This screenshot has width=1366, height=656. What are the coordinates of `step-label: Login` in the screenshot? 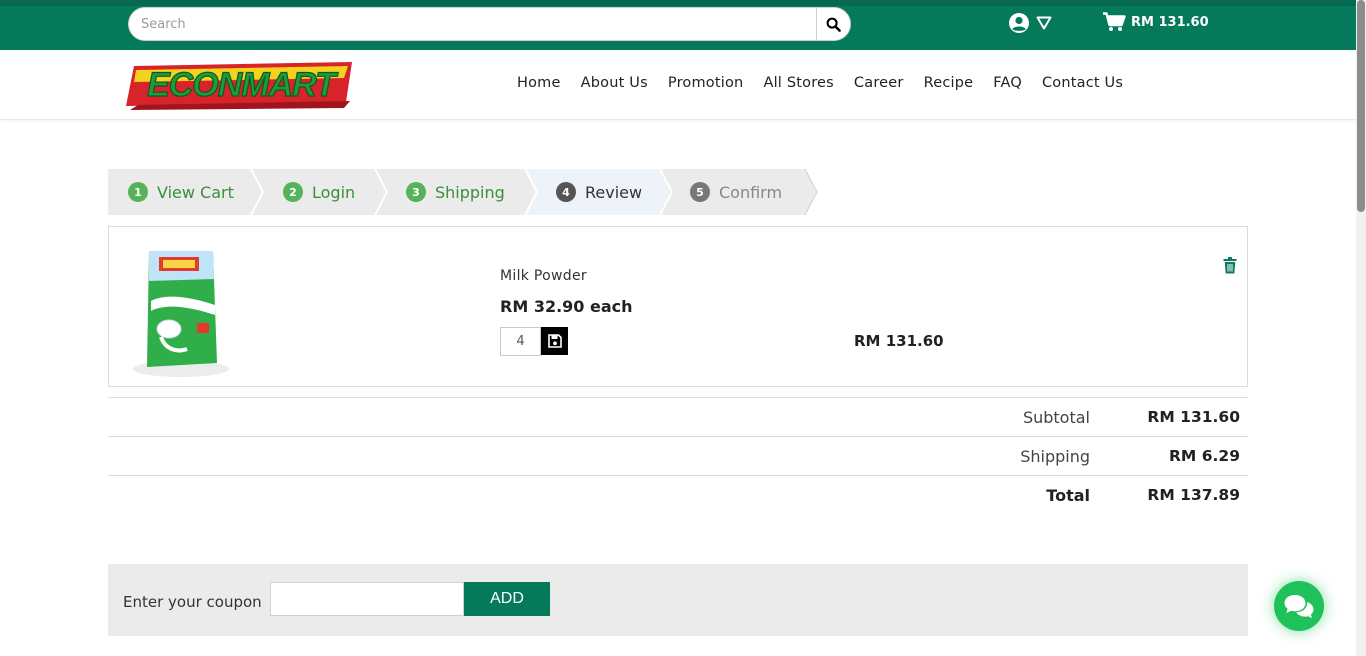 It's located at (334, 192).